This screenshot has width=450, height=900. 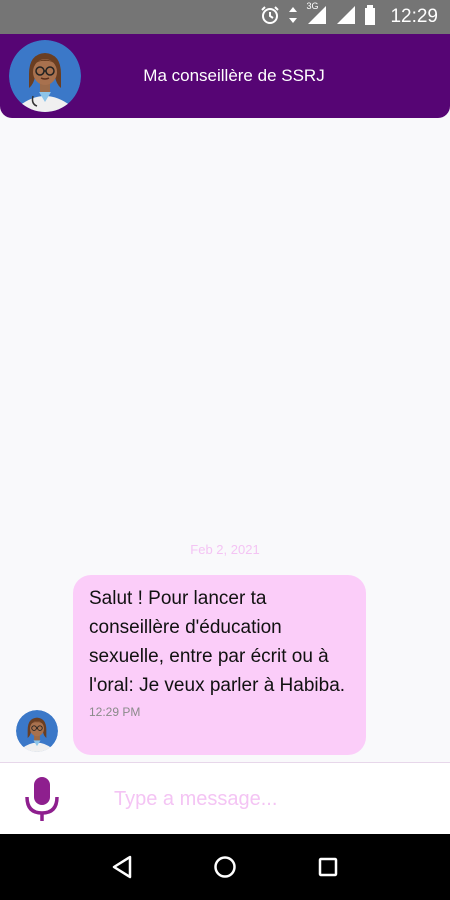 What do you see at coordinates (293, 17) in the screenshot?
I see `data-transfer-icon` at bounding box center [293, 17].